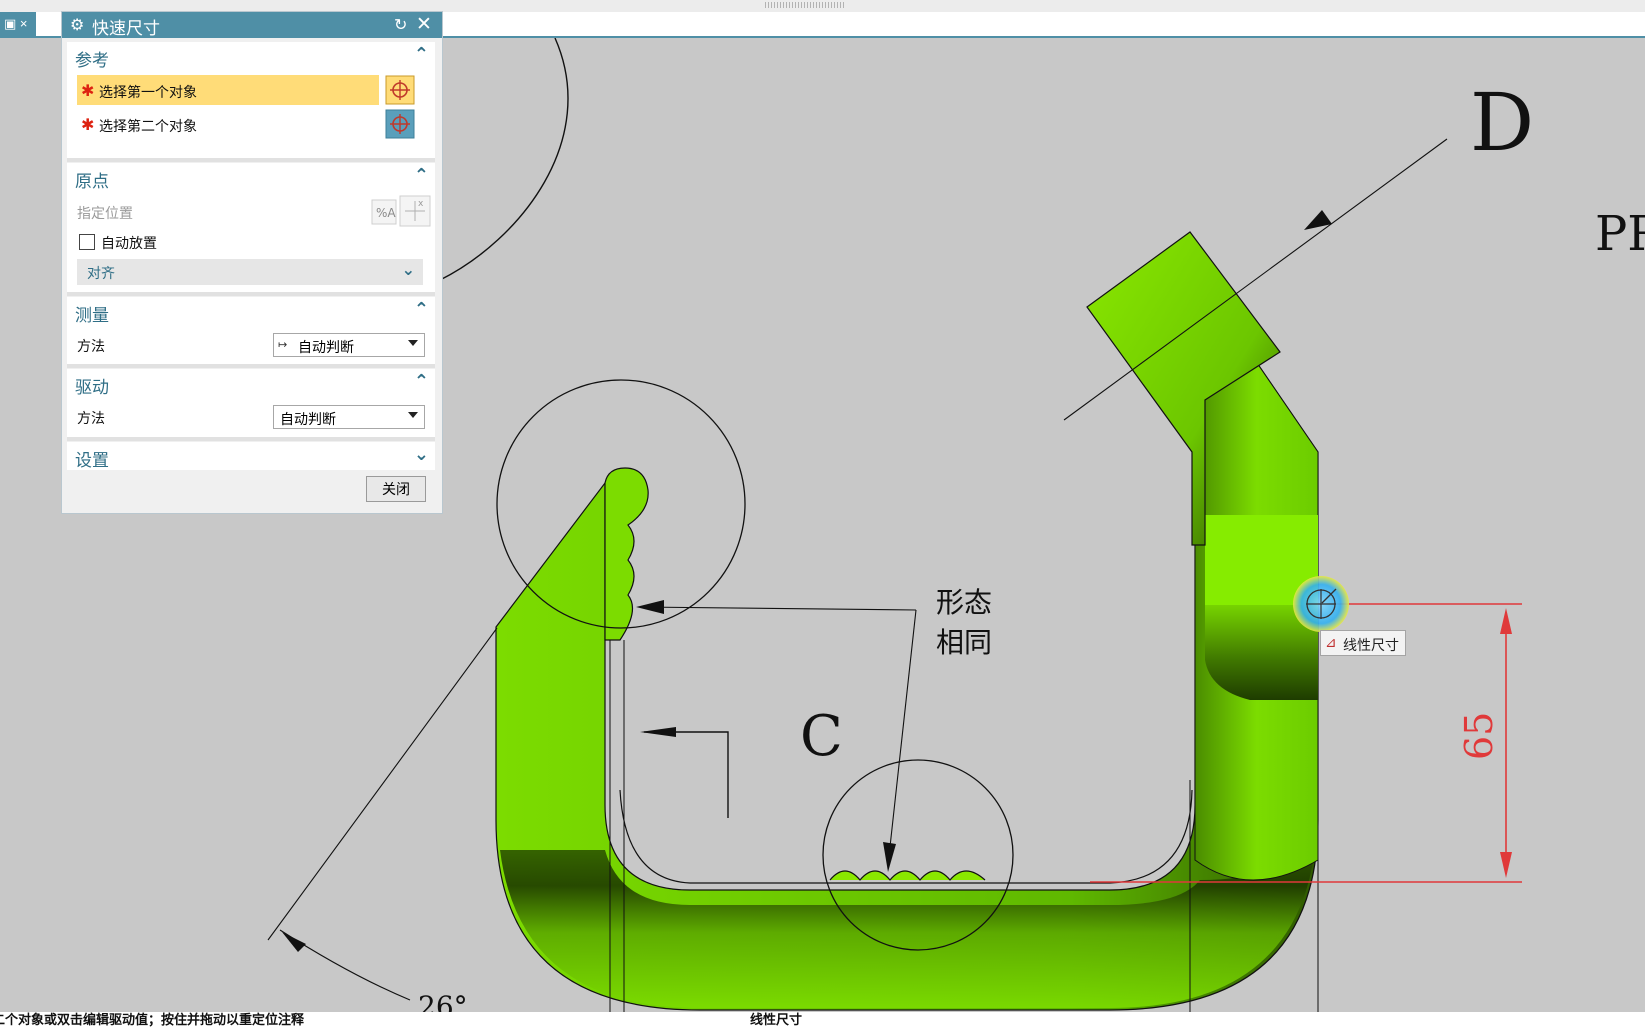 This screenshot has width=1645, height=1028. Describe the element at coordinates (250, 272) in the screenshot. I see `align-subsection: 对齐 ⌄` at that location.